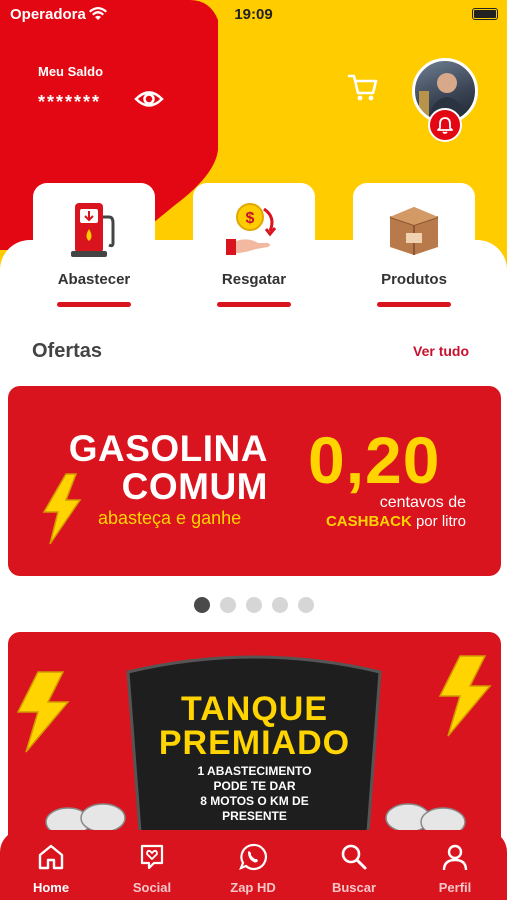 The width and height of the screenshot is (507, 900). Describe the element at coordinates (445, 125) in the screenshot. I see `bell-icon` at that location.